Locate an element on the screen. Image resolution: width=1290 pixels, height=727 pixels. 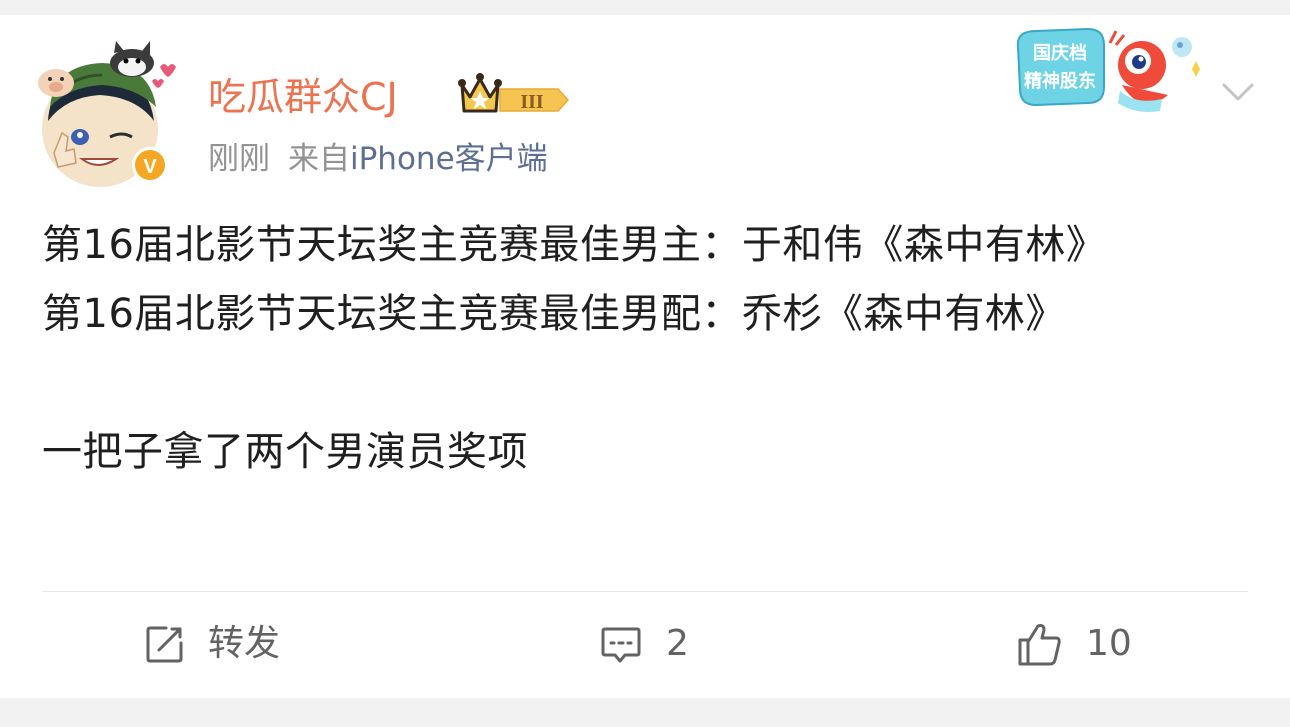
source-client-link: iPhone客户端 is located at coordinates (449, 159).